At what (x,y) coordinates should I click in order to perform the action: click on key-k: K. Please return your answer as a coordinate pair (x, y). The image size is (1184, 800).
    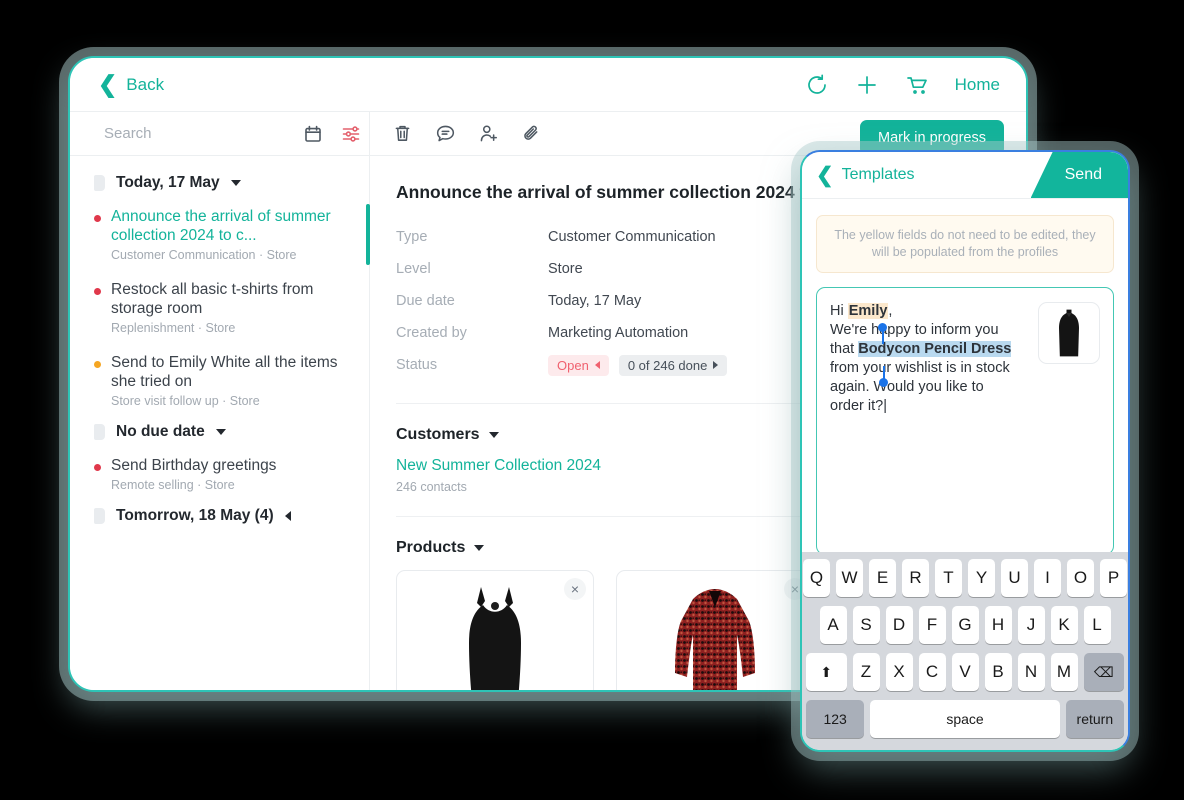
    Looking at the image, I should click on (1064, 625).